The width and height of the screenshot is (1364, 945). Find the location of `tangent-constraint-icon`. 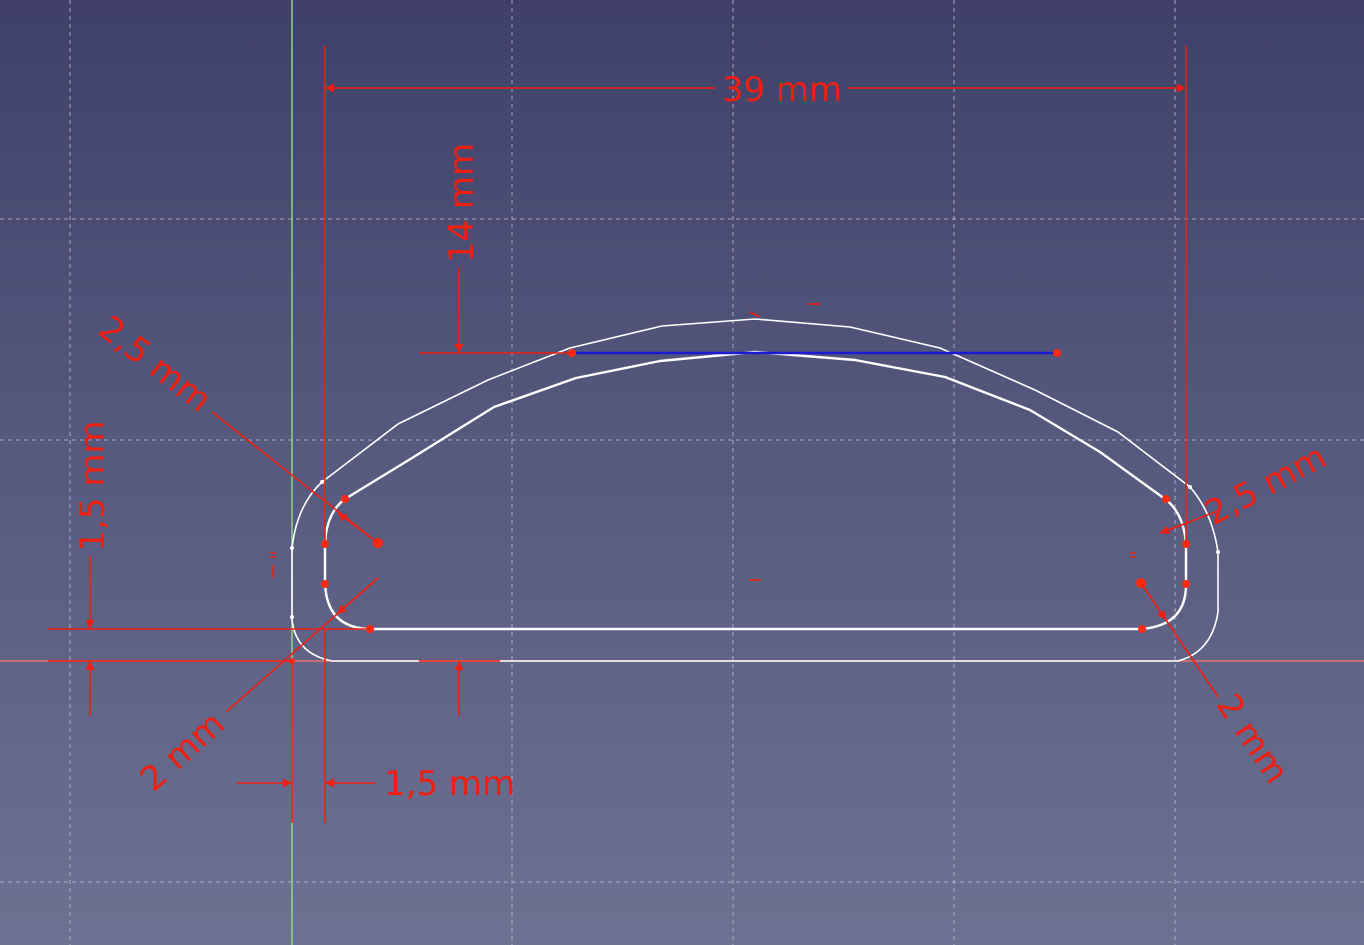

tangent-constraint-icon is located at coordinates (755, 314).